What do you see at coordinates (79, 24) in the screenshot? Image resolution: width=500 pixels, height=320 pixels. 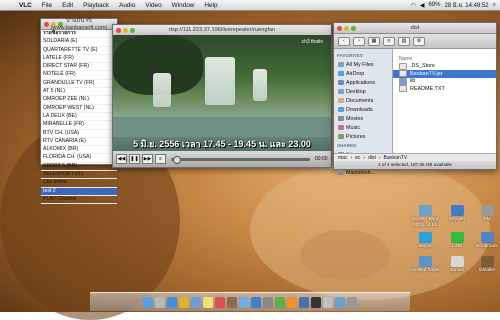 I see `playlist-titlebar: บ้านบัน #5 (www.banbansoft.com)` at bounding box center [79, 24].